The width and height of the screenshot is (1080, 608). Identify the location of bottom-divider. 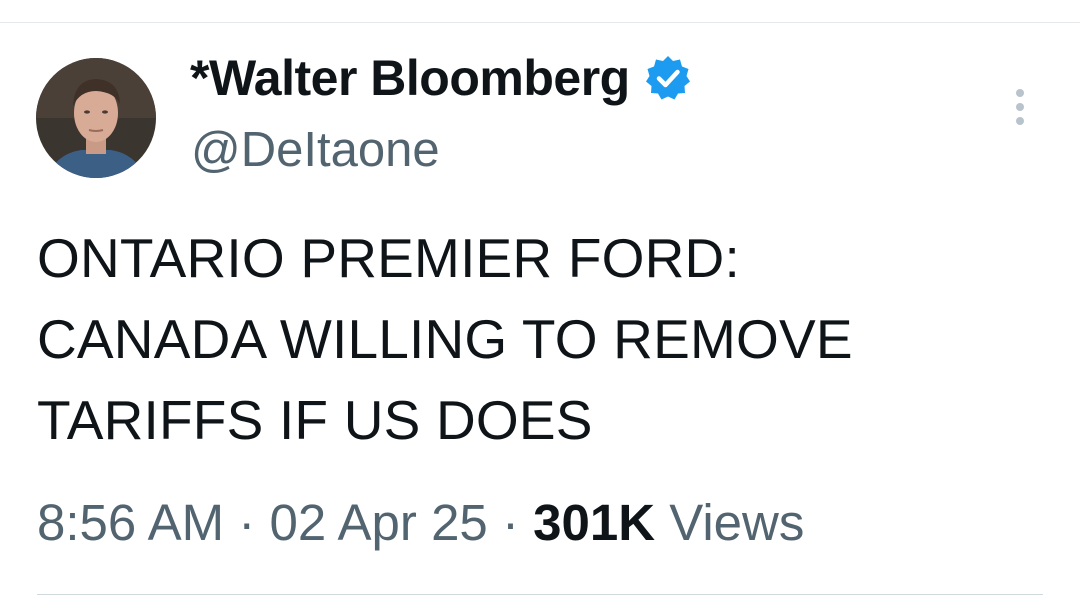
(540, 594).